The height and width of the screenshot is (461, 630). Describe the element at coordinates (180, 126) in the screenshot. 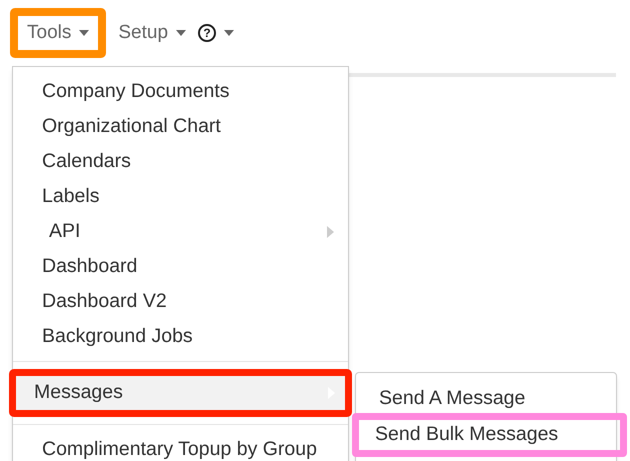

I see `menu-item: Organizational Chart` at that location.